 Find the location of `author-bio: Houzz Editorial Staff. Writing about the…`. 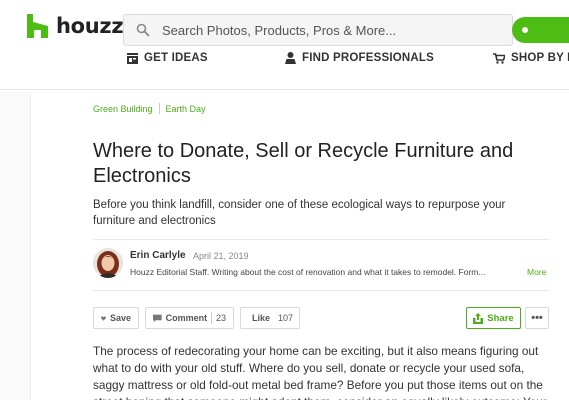

author-bio: Houzz Editorial Staff. Writing about the… is located at coordinates (308, 272).